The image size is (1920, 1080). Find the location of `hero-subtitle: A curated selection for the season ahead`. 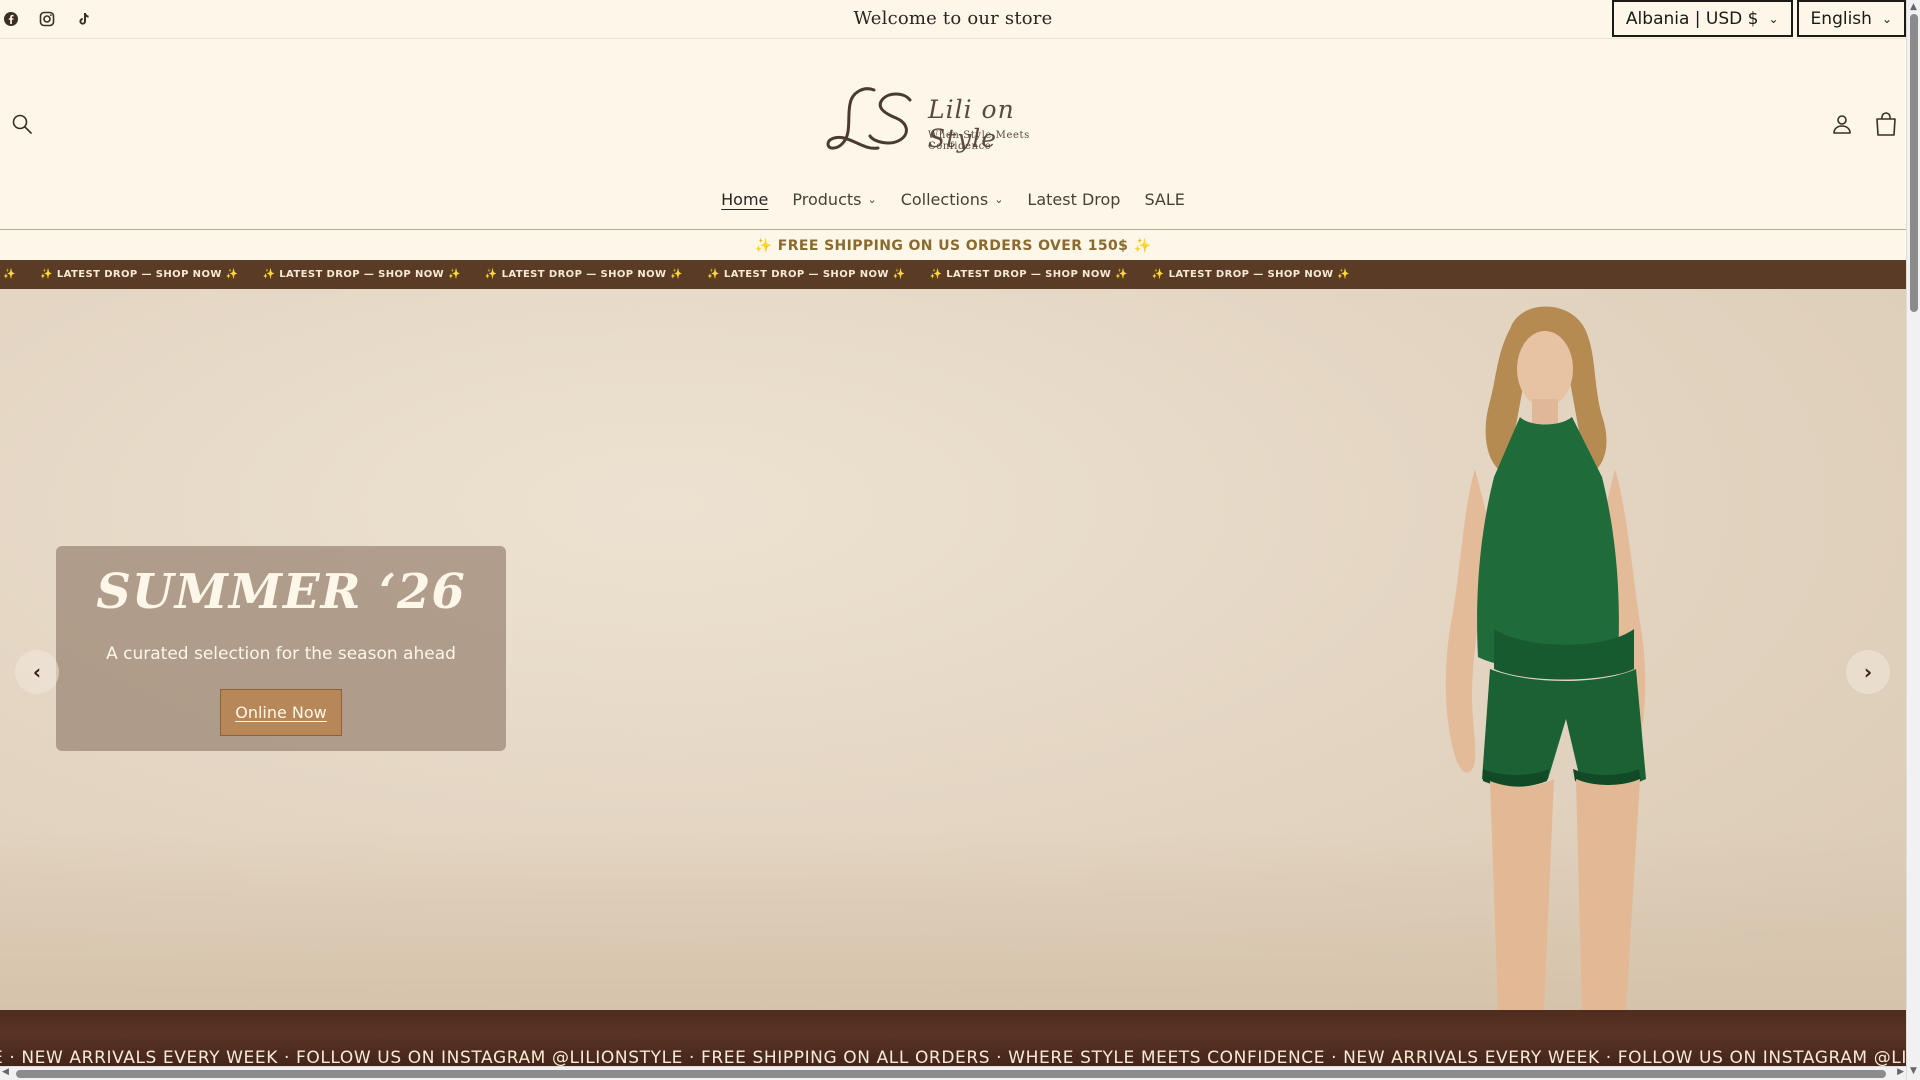

hero-subtitle: A curated selection for the season ahead is located at coordinates (281, 654).